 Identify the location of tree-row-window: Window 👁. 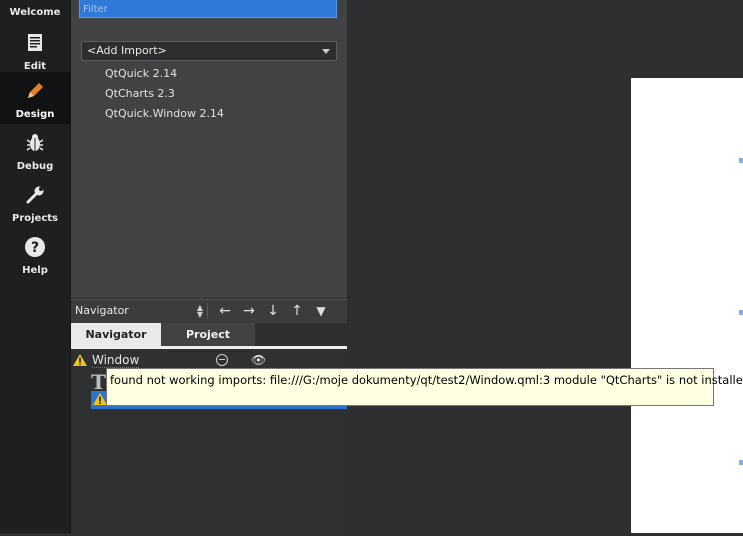
(209, 360).